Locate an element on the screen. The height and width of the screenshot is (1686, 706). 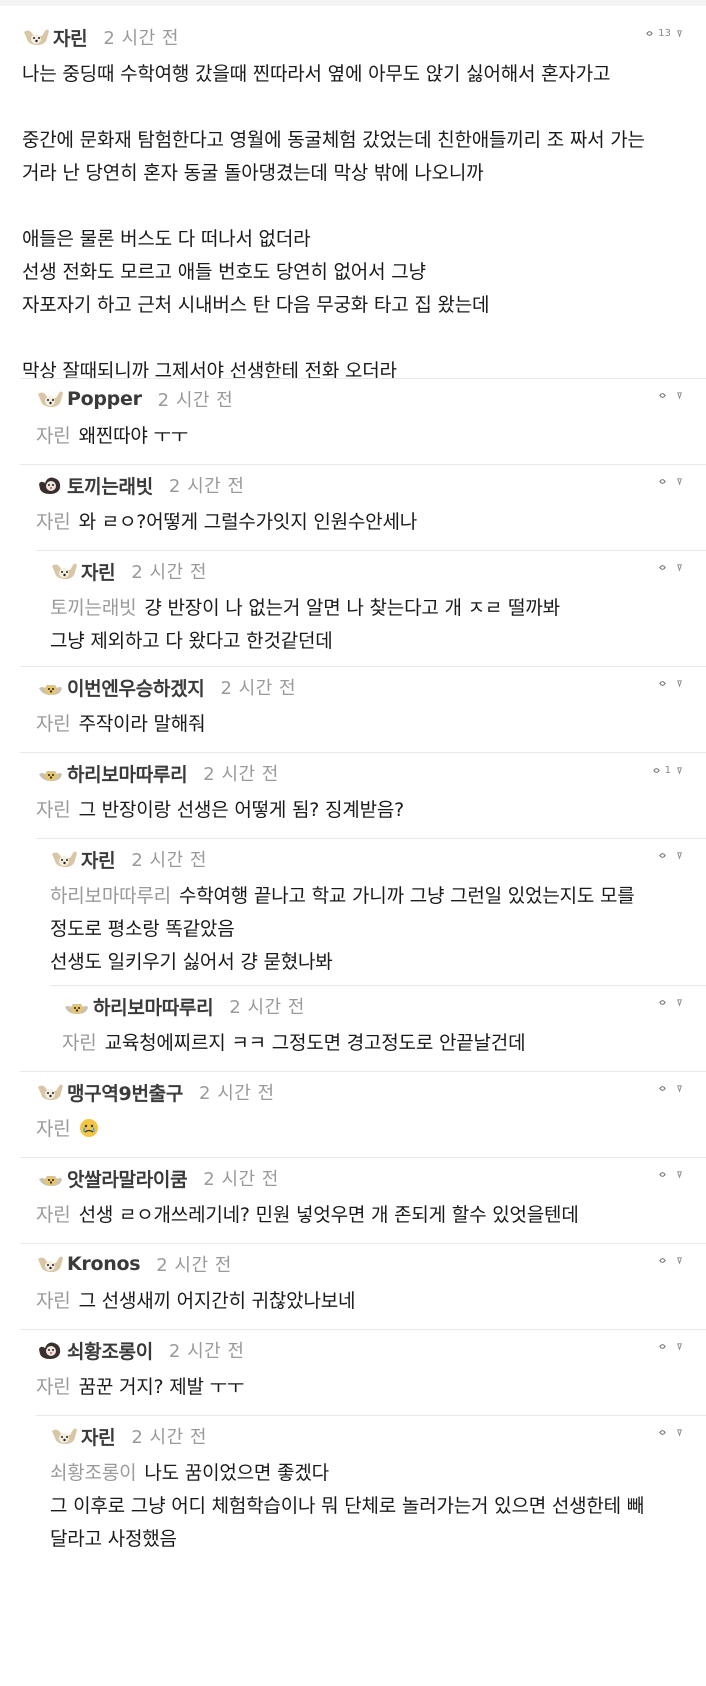
comment-body: 자린 그 반장이랑 선생은 어떻게 됨? 징계받음? is located at coordinates (220, 810).